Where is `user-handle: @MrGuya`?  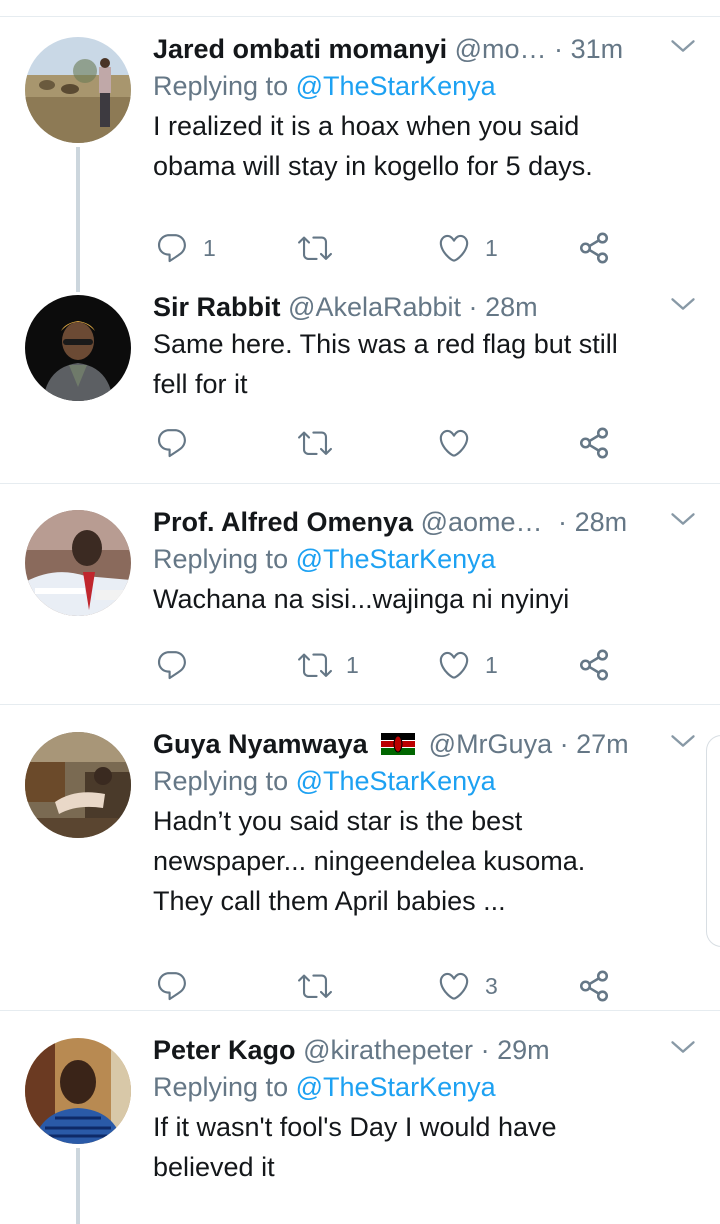 user-handle: @MrGuya is located at coordinates (490, 744).